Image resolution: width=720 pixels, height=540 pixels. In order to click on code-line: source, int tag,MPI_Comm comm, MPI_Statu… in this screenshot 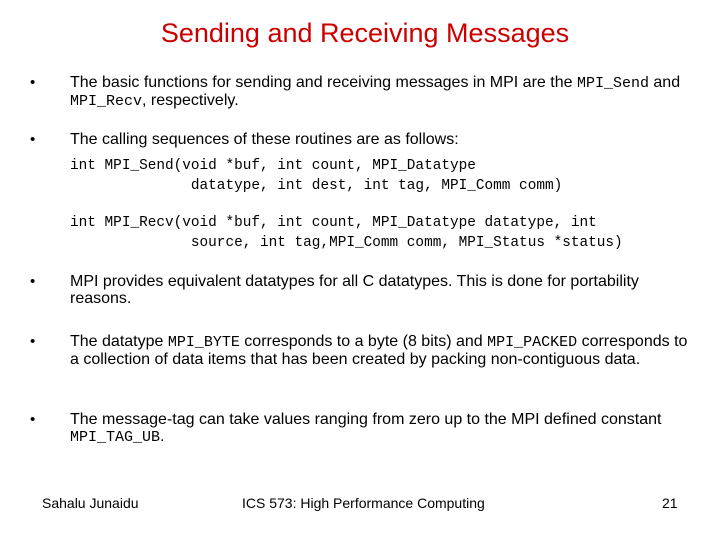, I will do `click(346, 243)`.